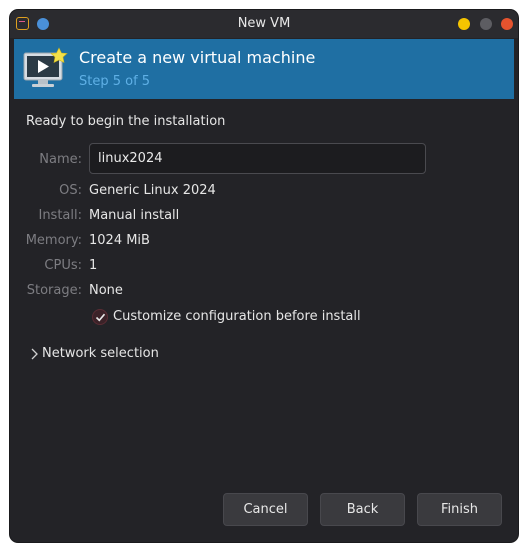 The image size is (528, 552). I want to click on wizard-title: Create a new virtual machine, so click(197, 57).